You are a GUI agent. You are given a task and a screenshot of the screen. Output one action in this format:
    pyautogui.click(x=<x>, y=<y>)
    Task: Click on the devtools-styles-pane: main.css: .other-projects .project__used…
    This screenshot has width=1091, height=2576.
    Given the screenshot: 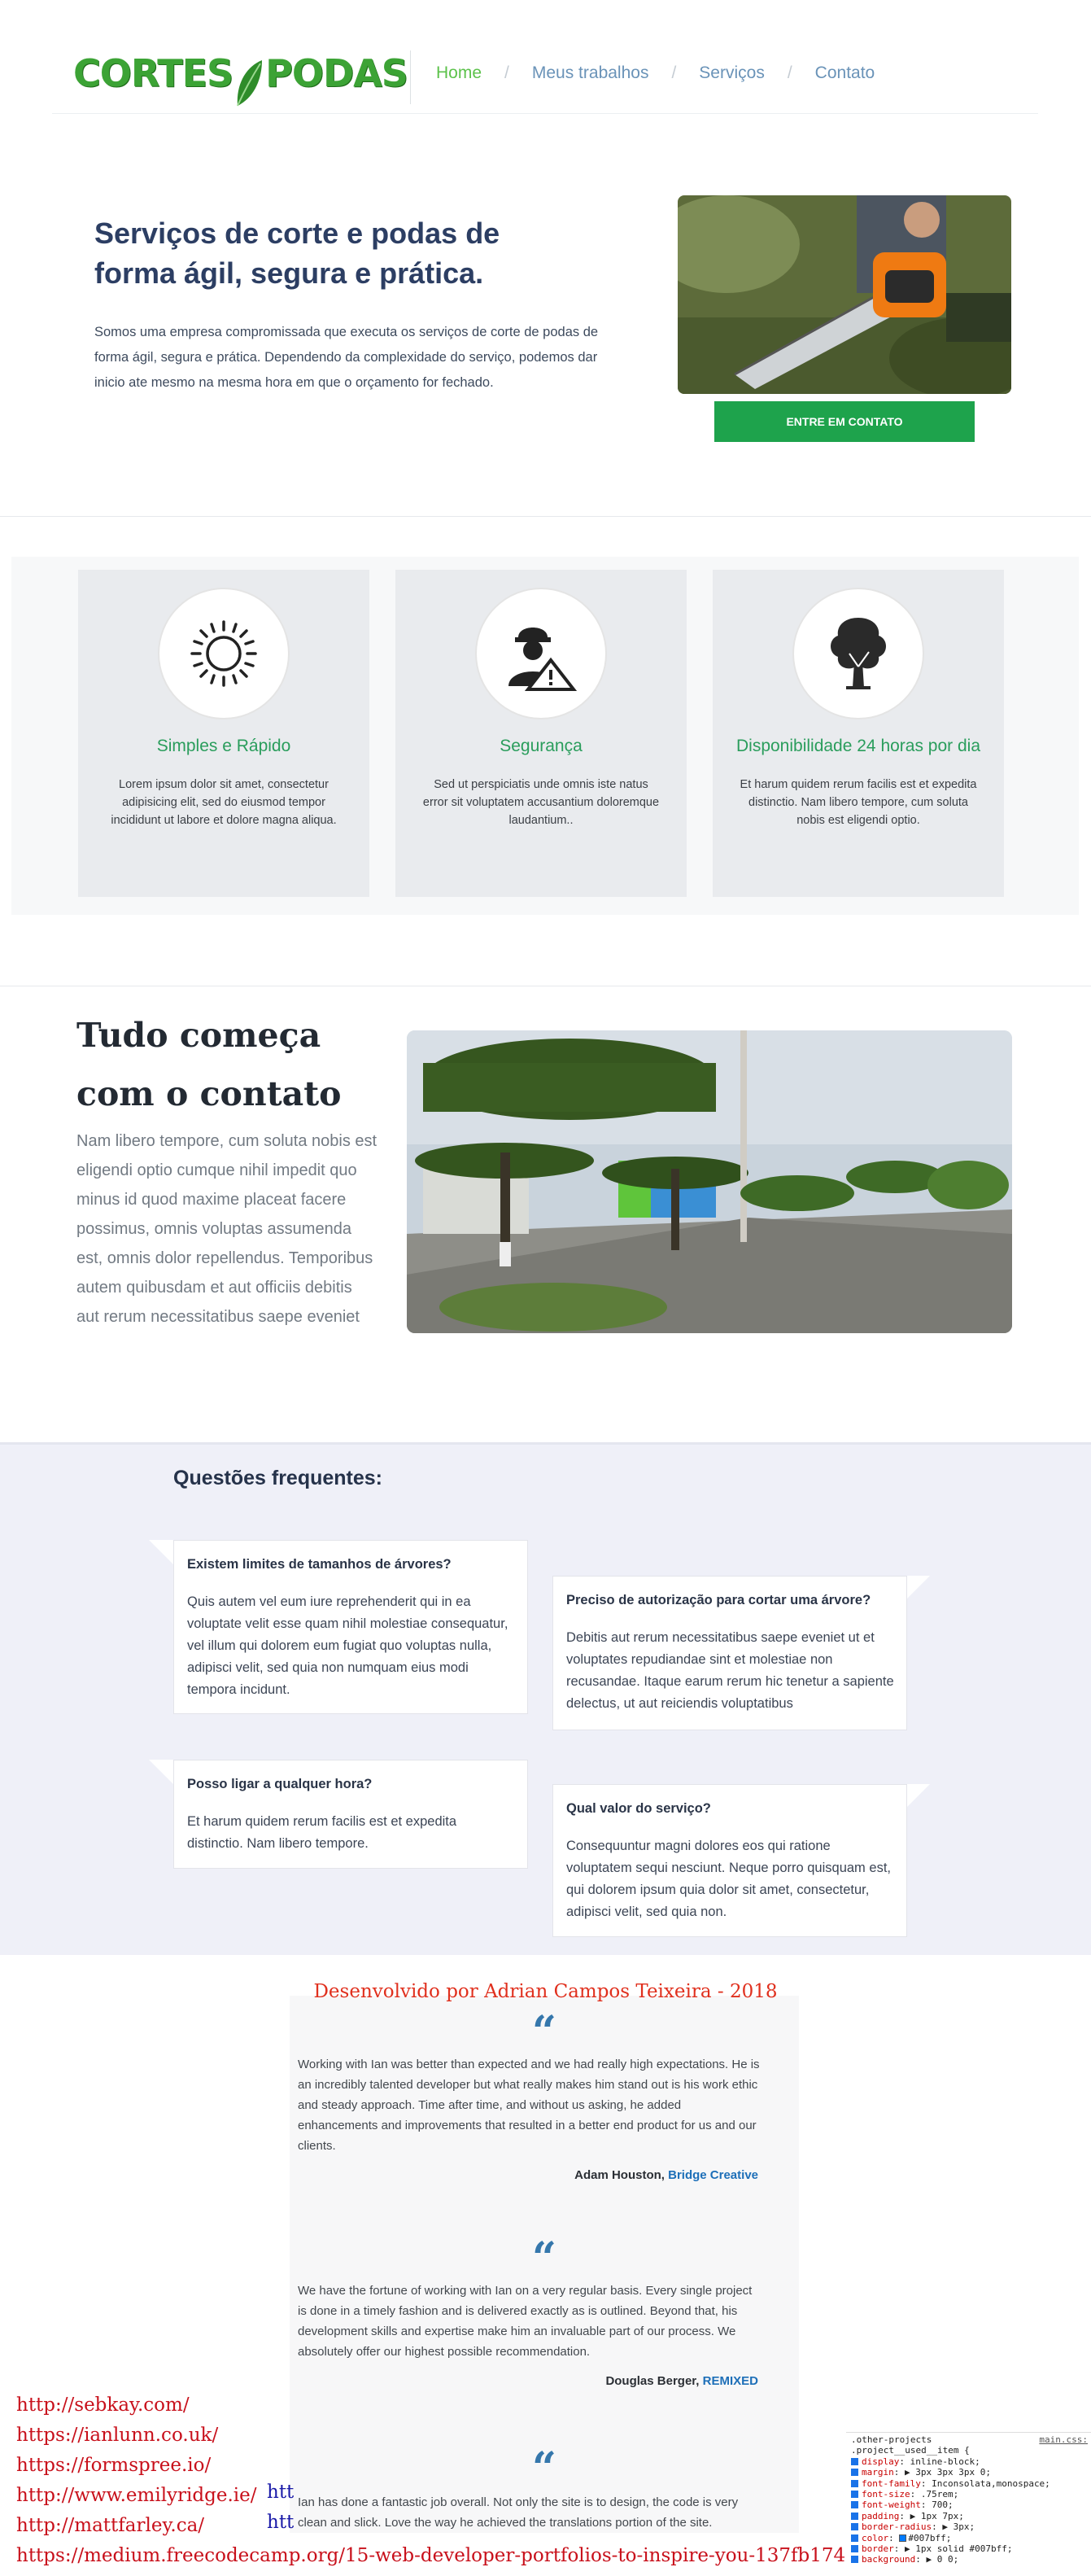 What is the action you would take?
    pyautogui.click(x=968, y=2504)
    